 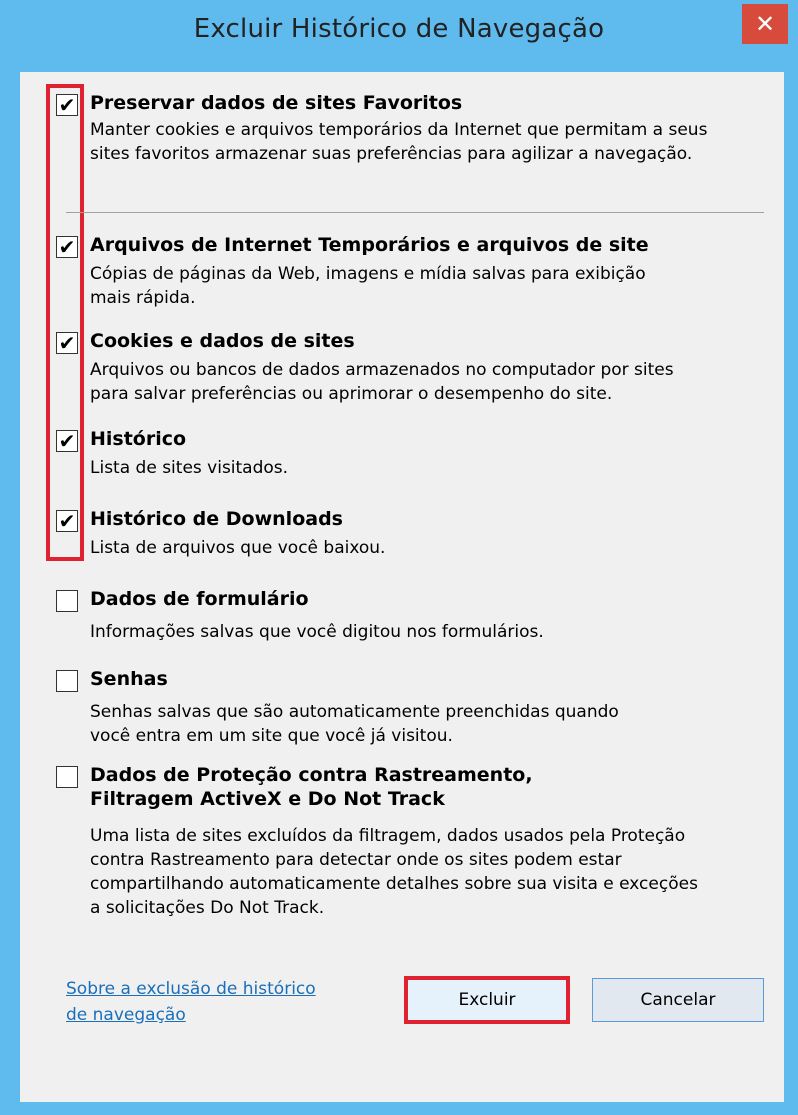 What do you see at coordinates (222, 341) in the screenshot?
I see `option-label: Cookies e dados de sites` at bounding box center [222, 341].